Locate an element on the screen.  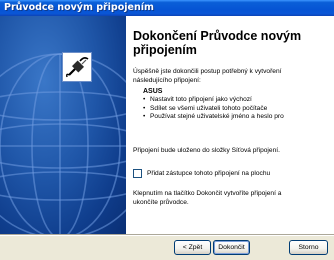
list-item: • Nastavit toto připojení jako výchozí is located at coordinates (236, 100).